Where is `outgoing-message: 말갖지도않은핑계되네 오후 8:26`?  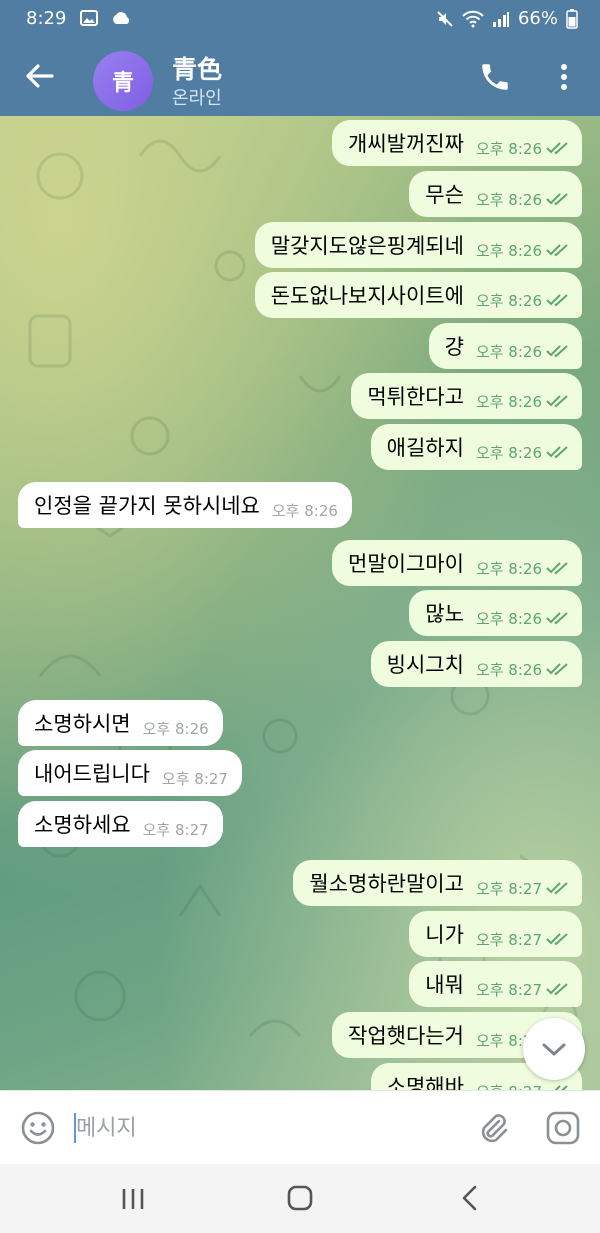 outgoing-message: 말갖지도않은핑계되네 오후 8:26 is located at coordinates (418, 245).